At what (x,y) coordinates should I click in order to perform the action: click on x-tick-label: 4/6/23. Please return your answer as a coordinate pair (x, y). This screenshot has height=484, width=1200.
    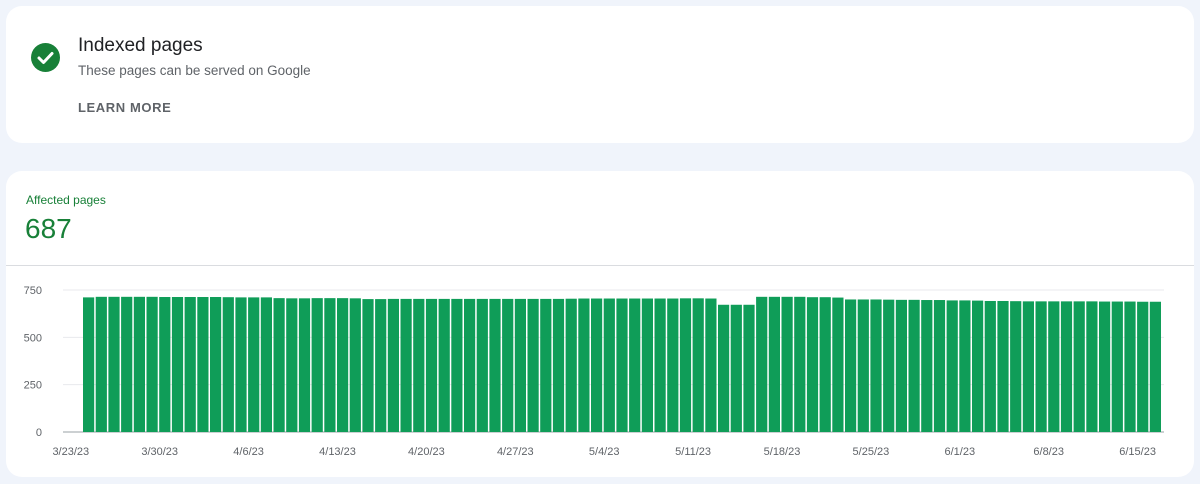
    Looking at the image, I should click on (248, 452).